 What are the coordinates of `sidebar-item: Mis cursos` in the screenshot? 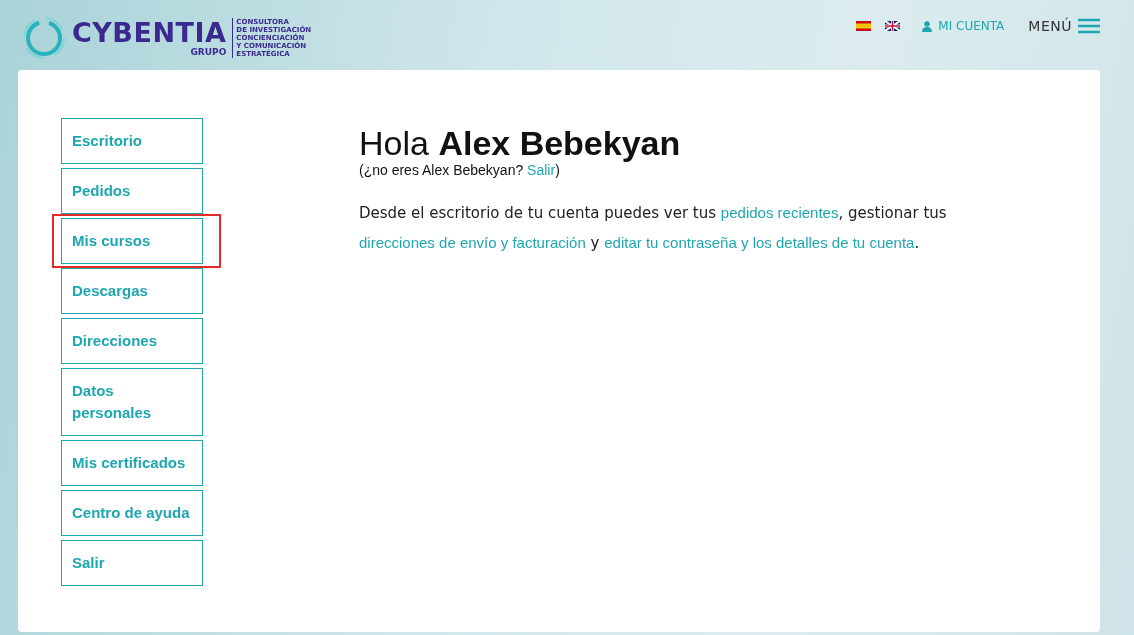 It's located at (132, 241).